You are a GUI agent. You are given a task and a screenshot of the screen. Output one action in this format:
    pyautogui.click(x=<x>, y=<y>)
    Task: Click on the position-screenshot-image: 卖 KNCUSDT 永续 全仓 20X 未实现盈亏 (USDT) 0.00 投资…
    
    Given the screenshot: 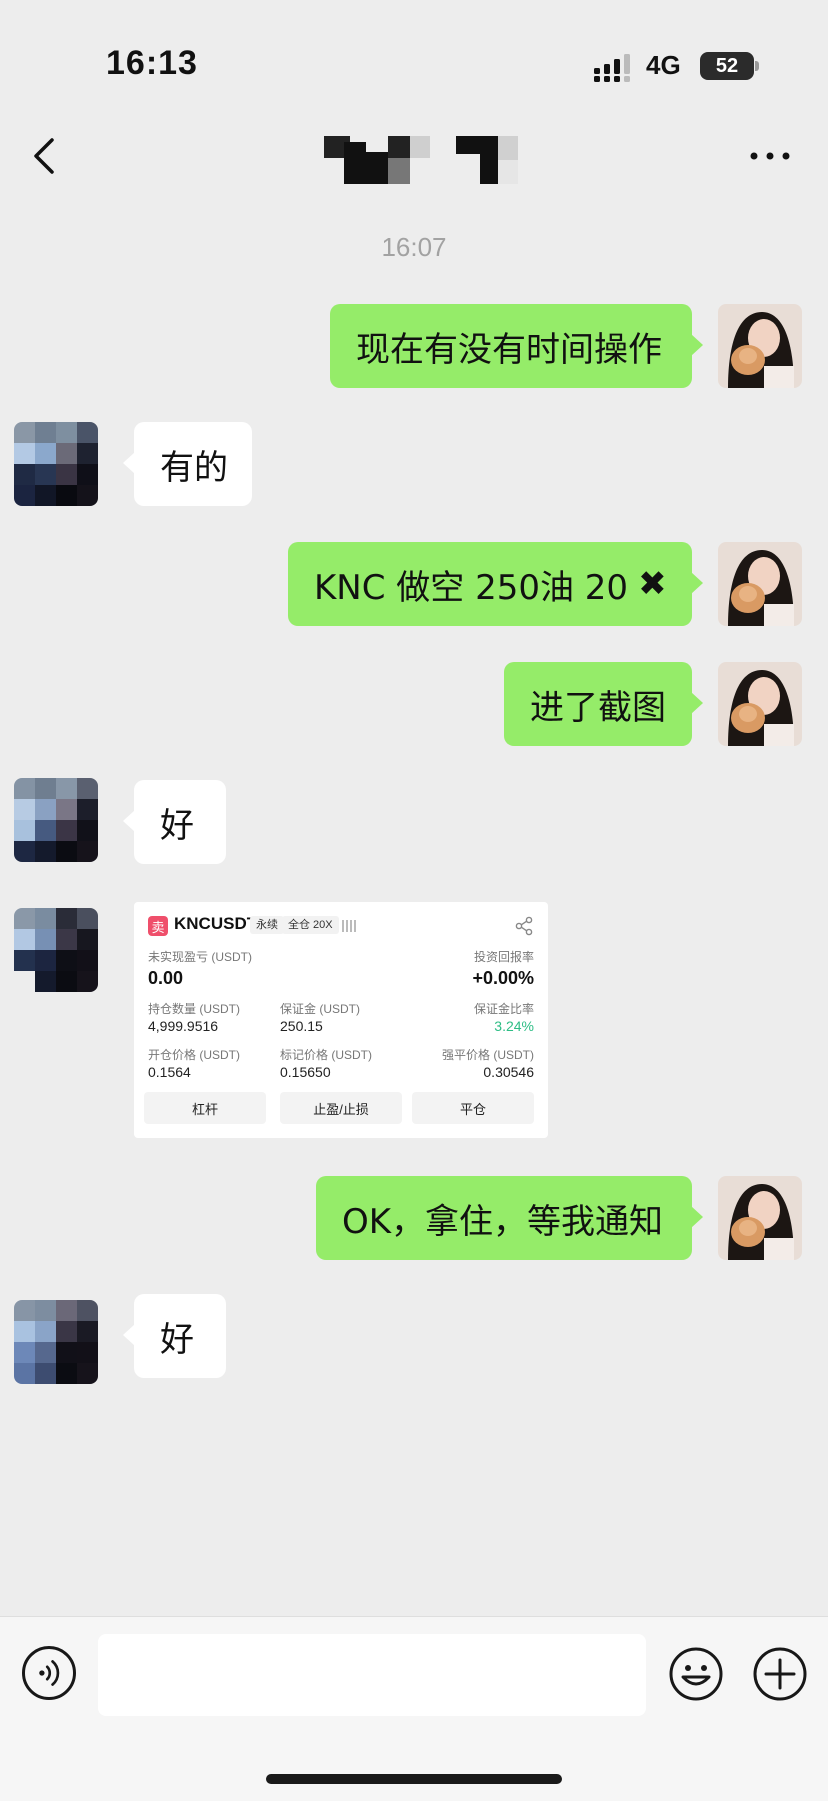 What is the action you would take?
    pyautogui.click(x=341, y=1020)
    